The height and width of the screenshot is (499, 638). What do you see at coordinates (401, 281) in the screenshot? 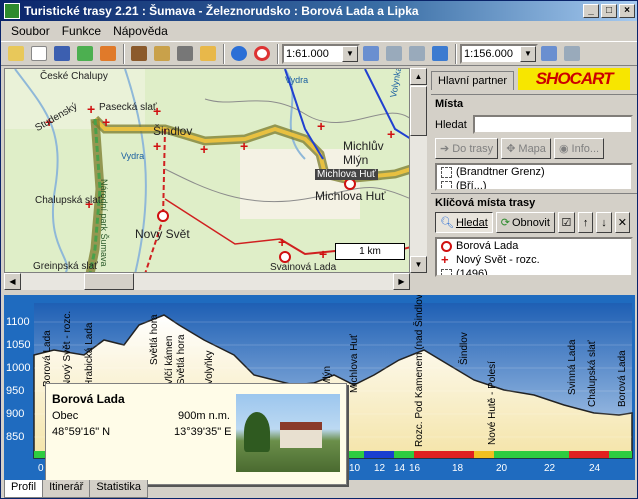
I see `scroll-right-icon: ▶` at bounding box center [401, 281].